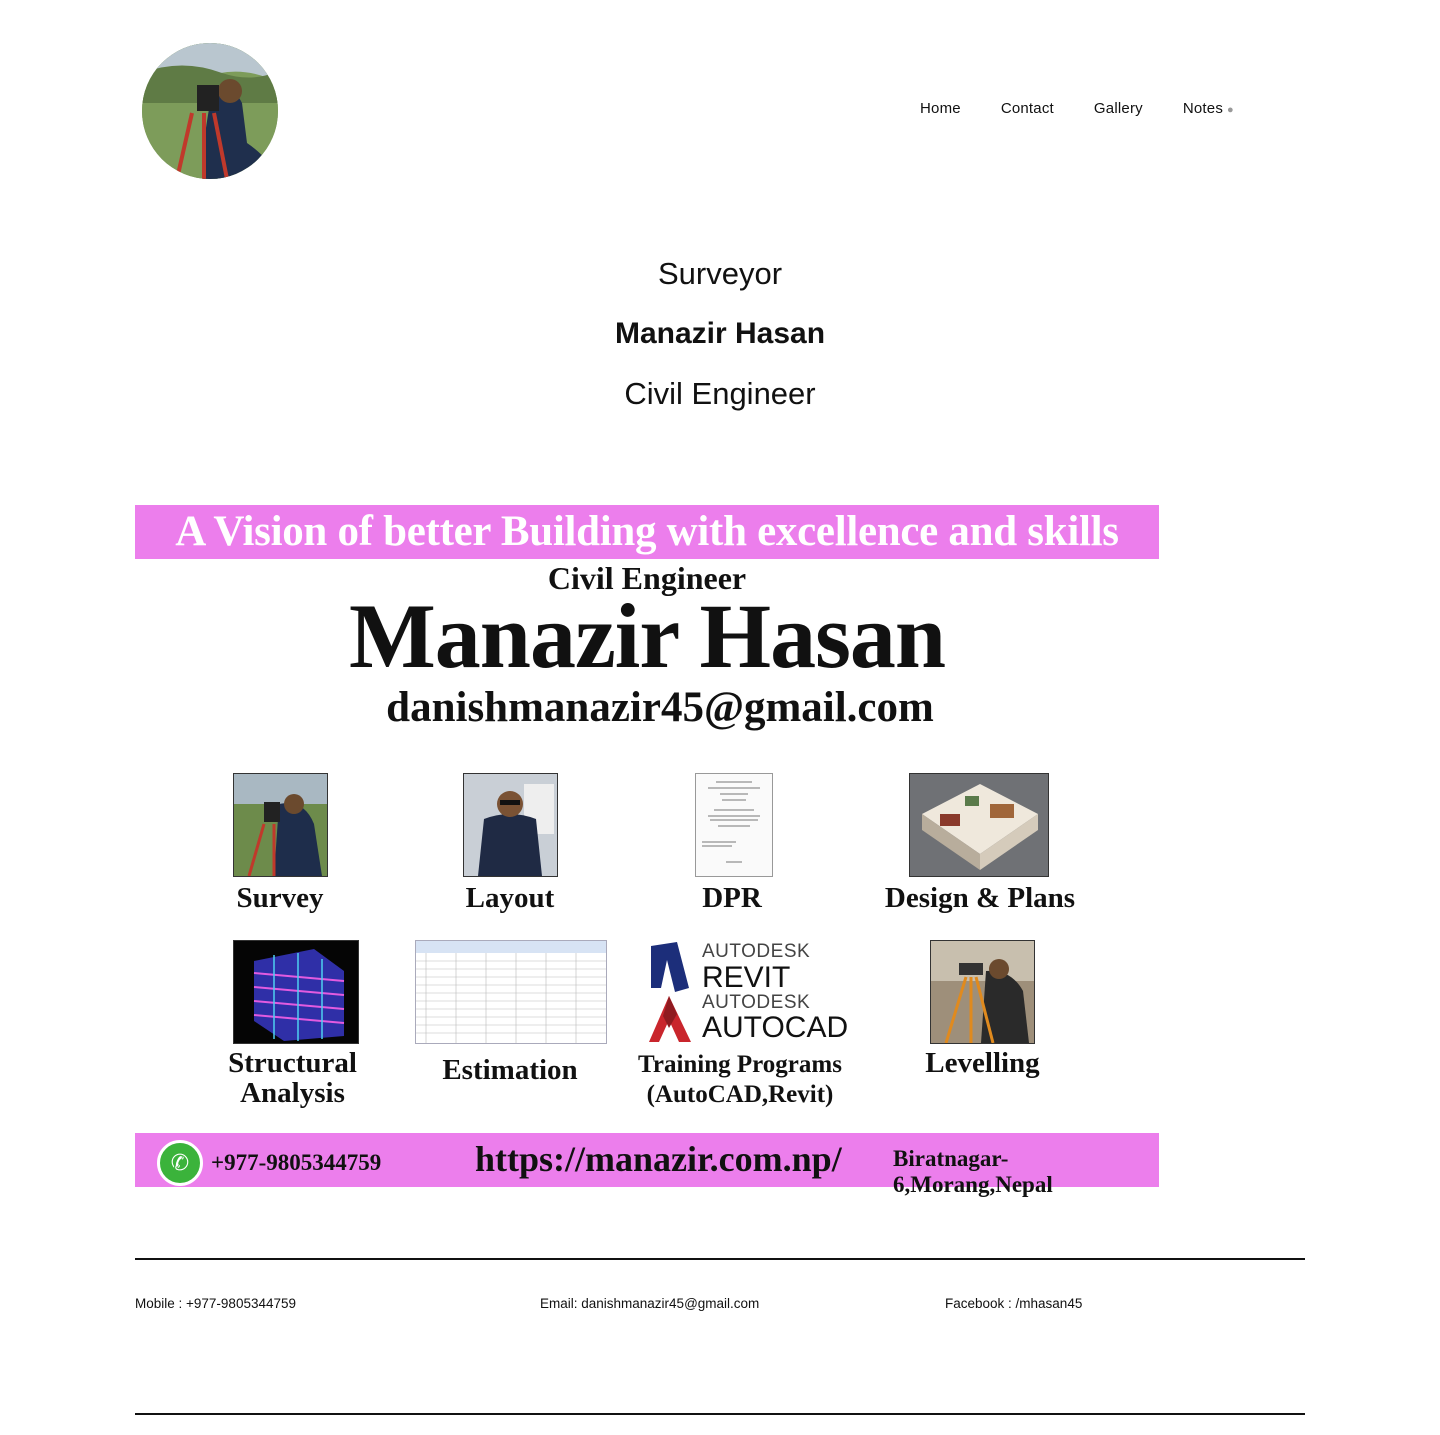 This screenshot has height=1435, width=1440. What do you see at coordinates (296, 992) in the screenshot?
I see `structural-analysis-image` at bounding box center [296, 992].